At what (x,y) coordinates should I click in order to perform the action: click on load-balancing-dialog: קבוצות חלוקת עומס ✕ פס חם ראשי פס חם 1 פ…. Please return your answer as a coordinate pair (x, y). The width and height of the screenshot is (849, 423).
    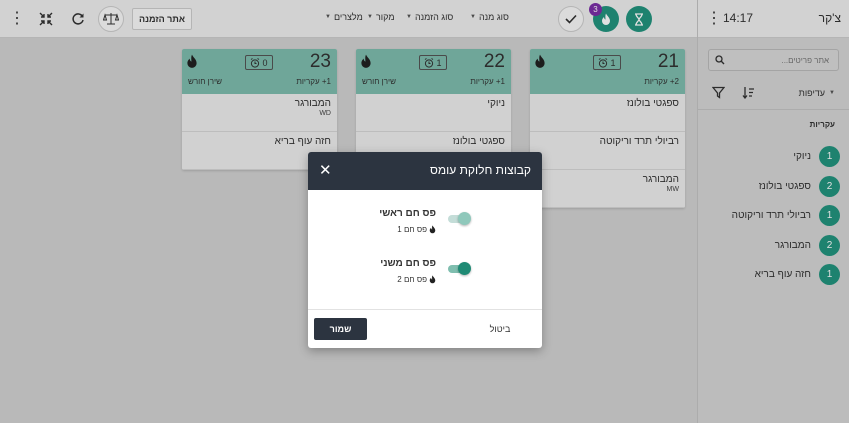
    Looking at the image, I should click on (425, 250).